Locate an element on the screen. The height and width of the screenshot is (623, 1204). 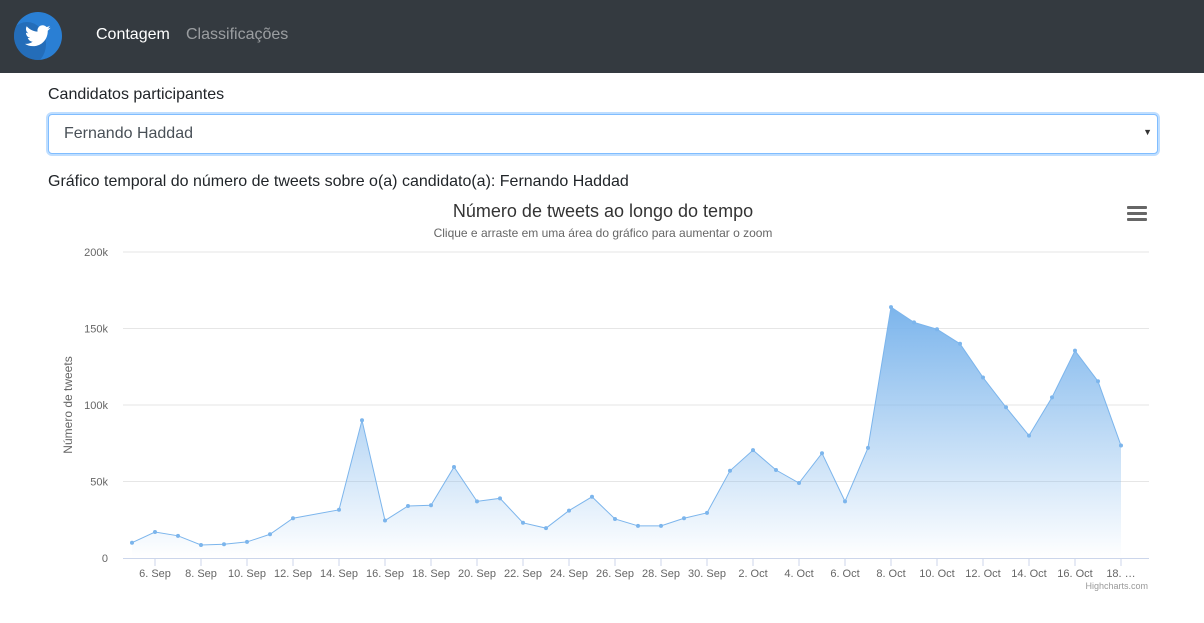
chart-credits: Highcharts.com is located at coordinates (1116, 586).